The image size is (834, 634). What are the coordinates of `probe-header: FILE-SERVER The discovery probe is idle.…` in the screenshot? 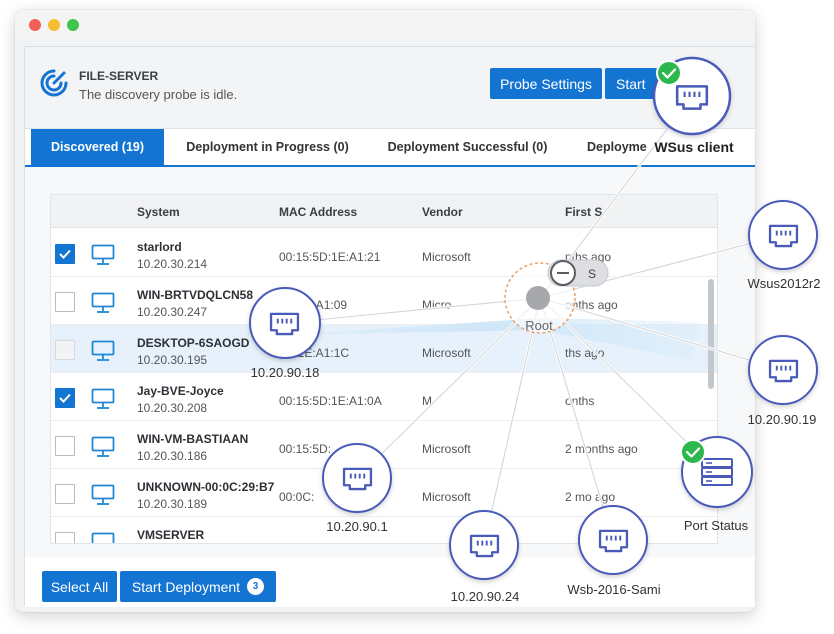 It's located at (390, 88).